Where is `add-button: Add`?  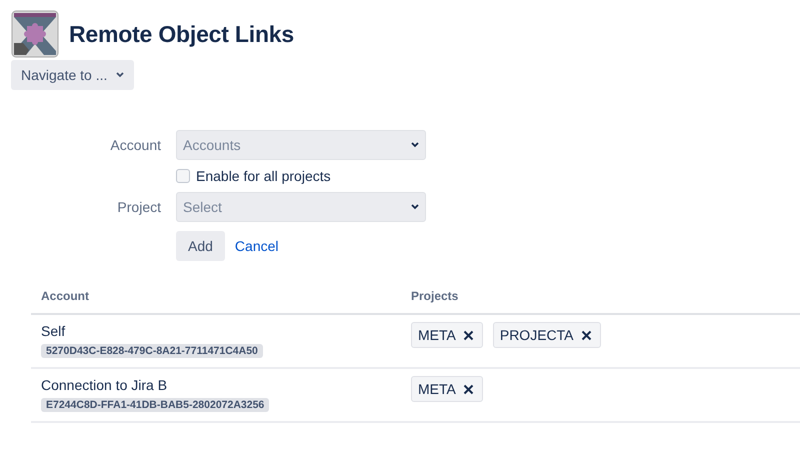 add-button: Add is located at coordinates (200, 246).